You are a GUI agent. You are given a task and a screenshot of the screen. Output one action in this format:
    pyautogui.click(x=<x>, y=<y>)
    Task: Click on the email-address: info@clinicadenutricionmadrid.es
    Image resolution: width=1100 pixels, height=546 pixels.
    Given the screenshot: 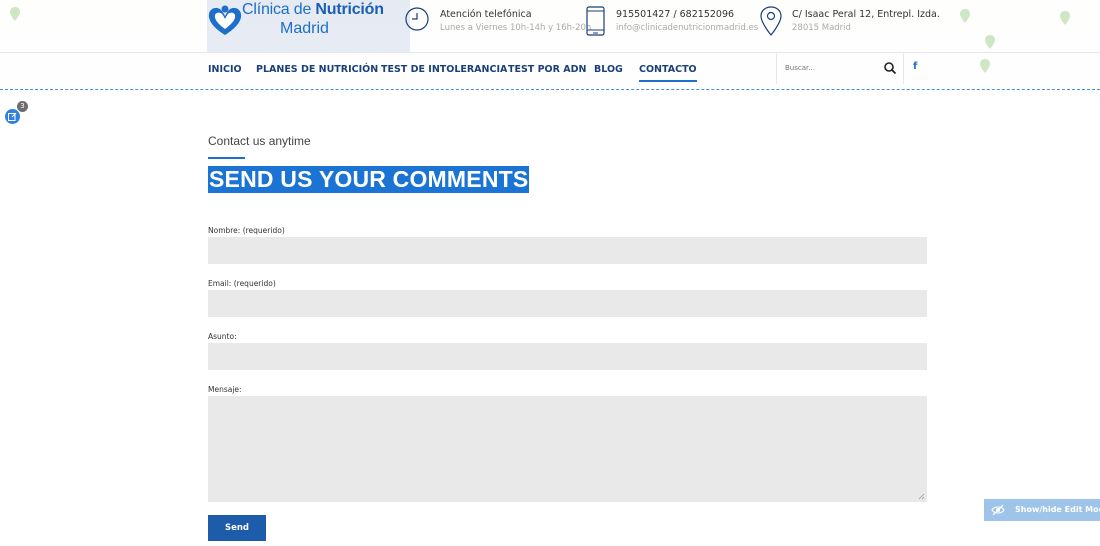 What is the action you would take?
    pyautogui.click(x=687, y=28)
    